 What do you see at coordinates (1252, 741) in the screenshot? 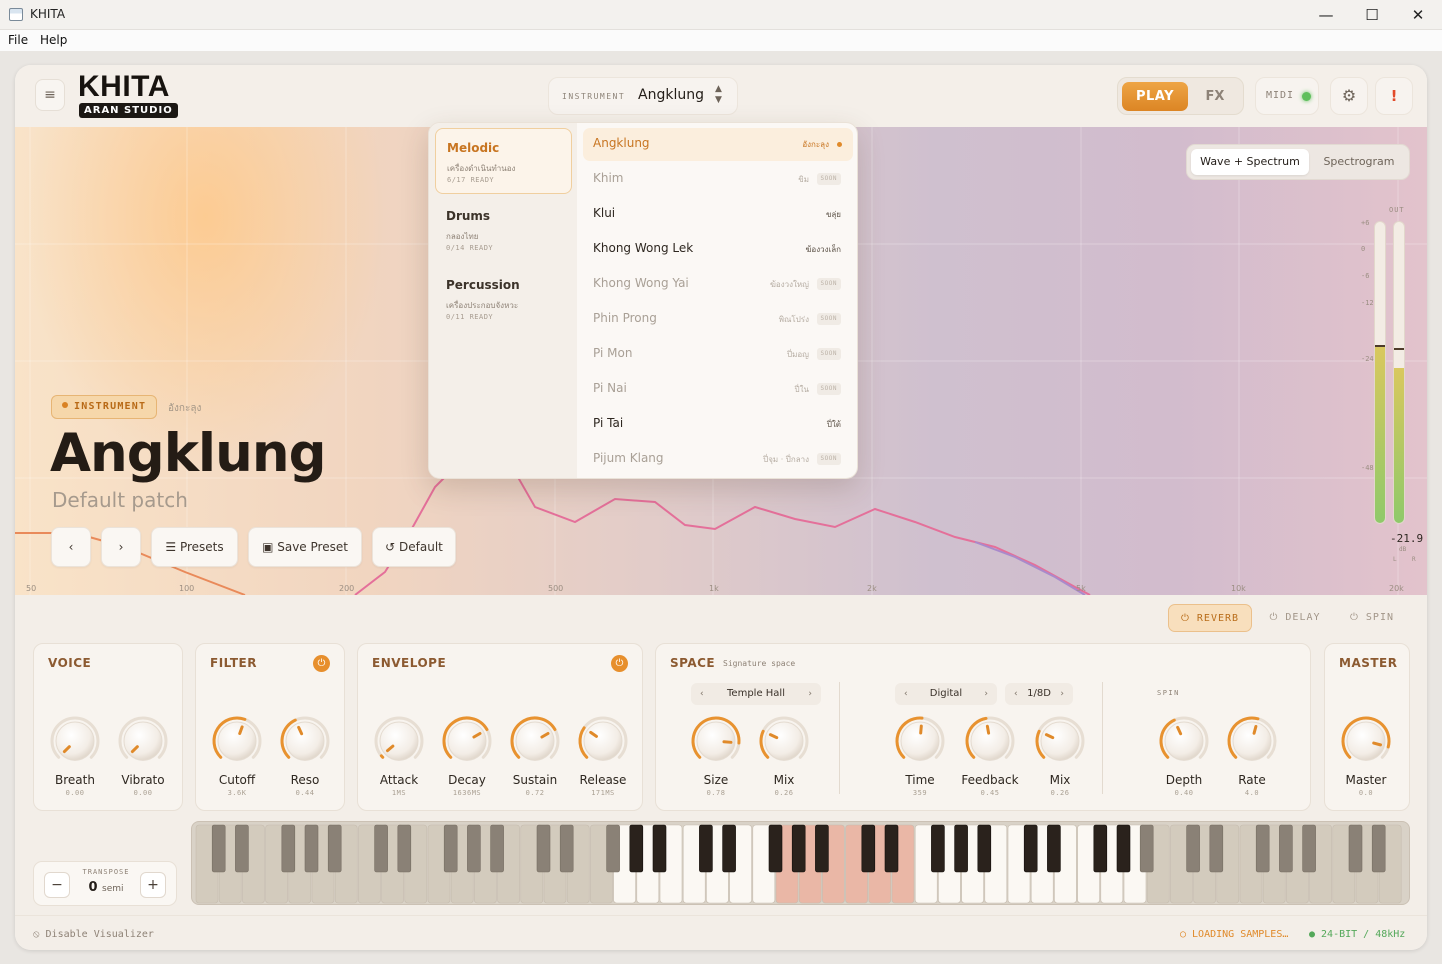
I see `rate-knob` at bounding box center [1252, 741].